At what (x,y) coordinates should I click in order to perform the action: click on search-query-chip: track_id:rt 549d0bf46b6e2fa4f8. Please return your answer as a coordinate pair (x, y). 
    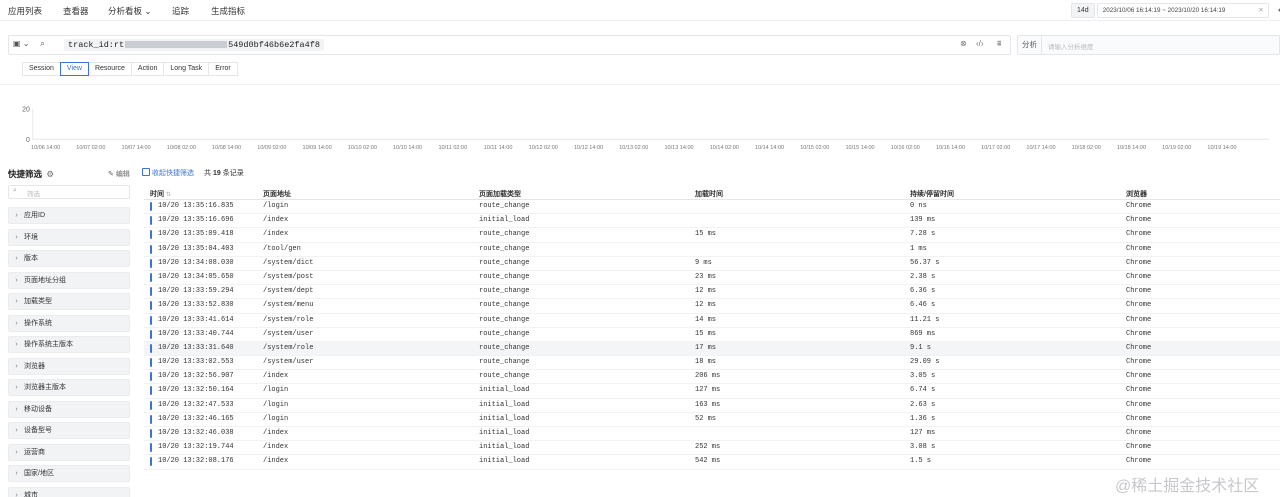
    Looking at the image, I should click on (194, 45).